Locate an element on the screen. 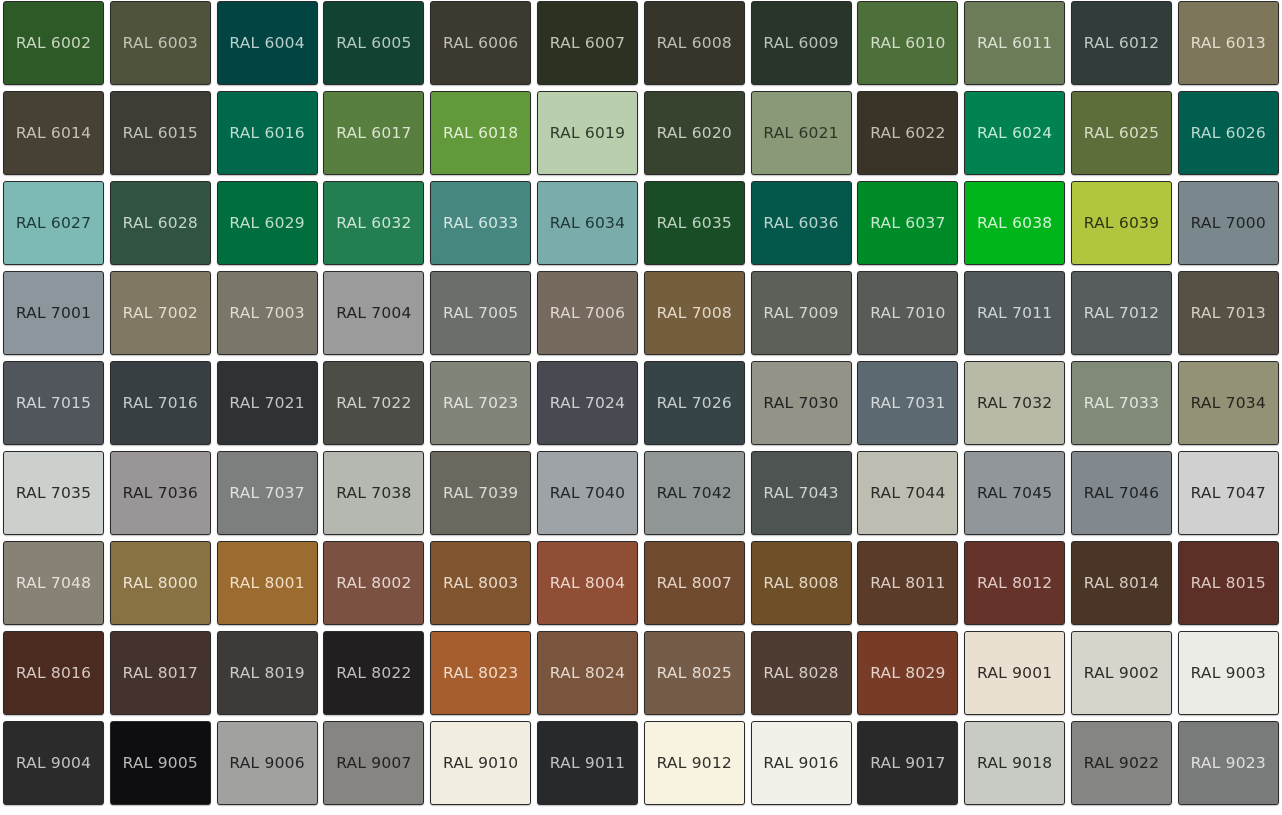 This screenshot has height=815, width=1282. color-swatch: RAL 6007 is located at coordinates (587, 43).